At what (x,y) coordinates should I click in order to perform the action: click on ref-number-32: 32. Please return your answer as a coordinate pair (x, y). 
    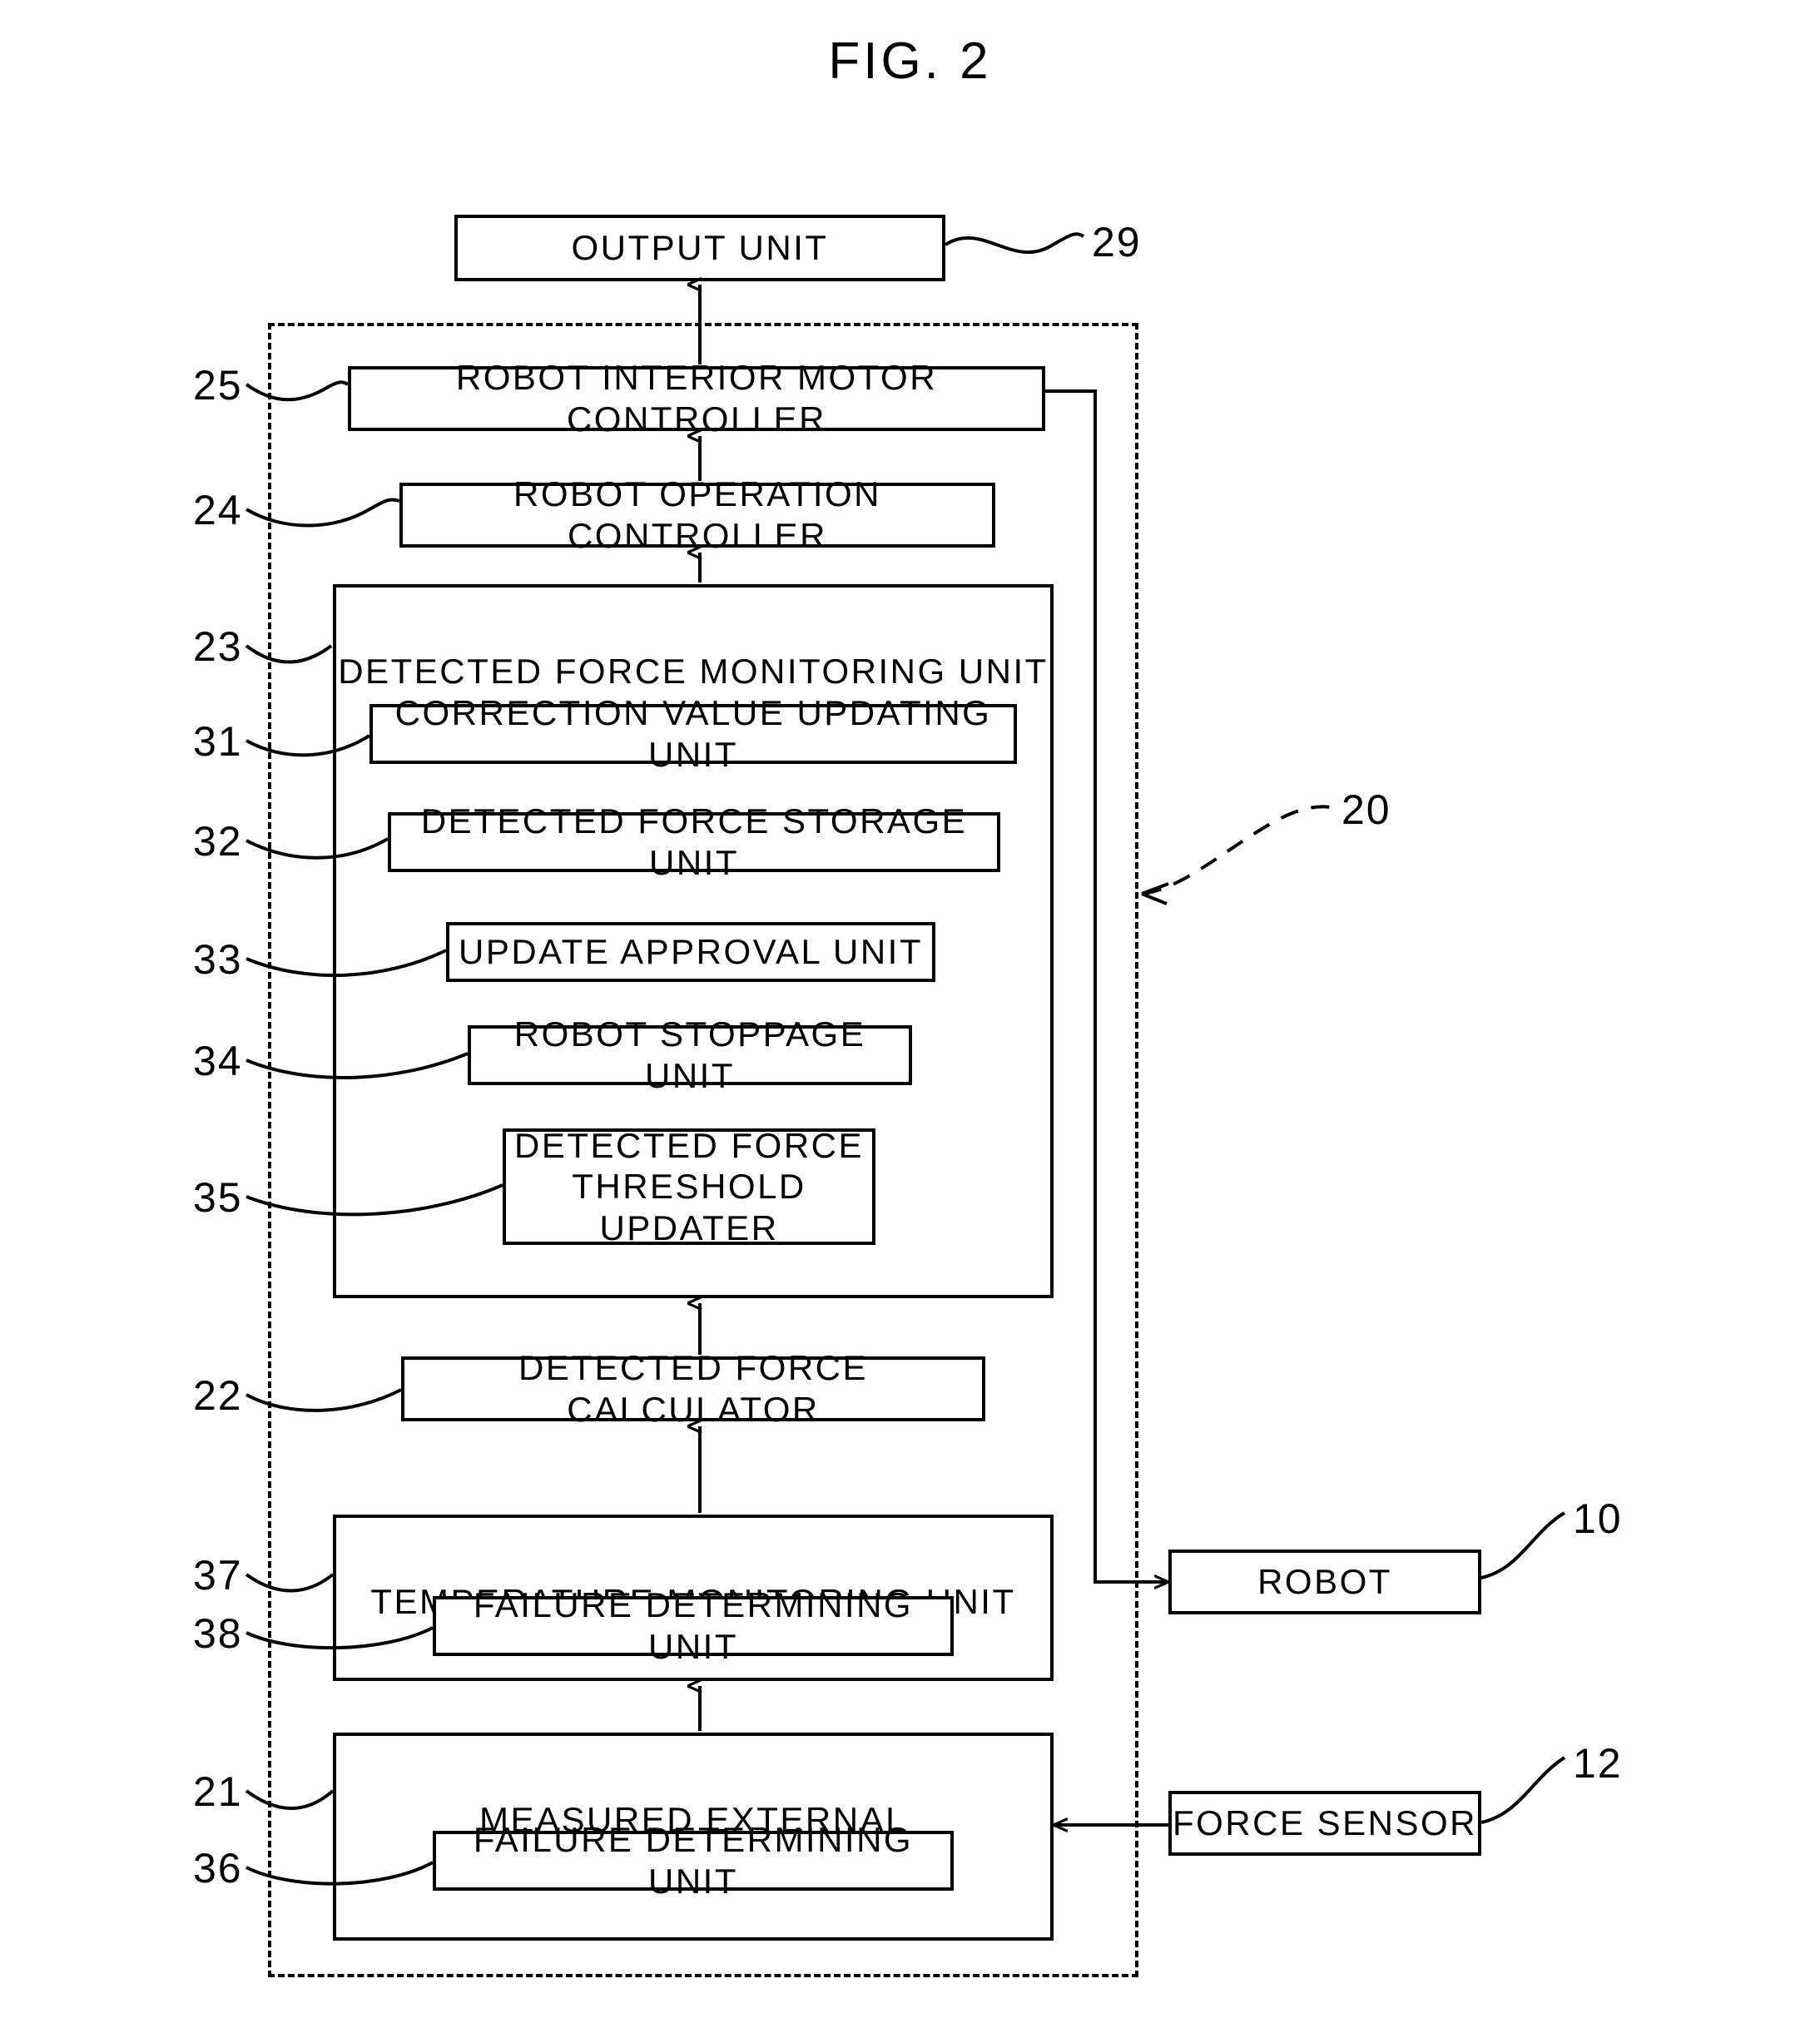
    Looking at the image, I should click on (218, 841).